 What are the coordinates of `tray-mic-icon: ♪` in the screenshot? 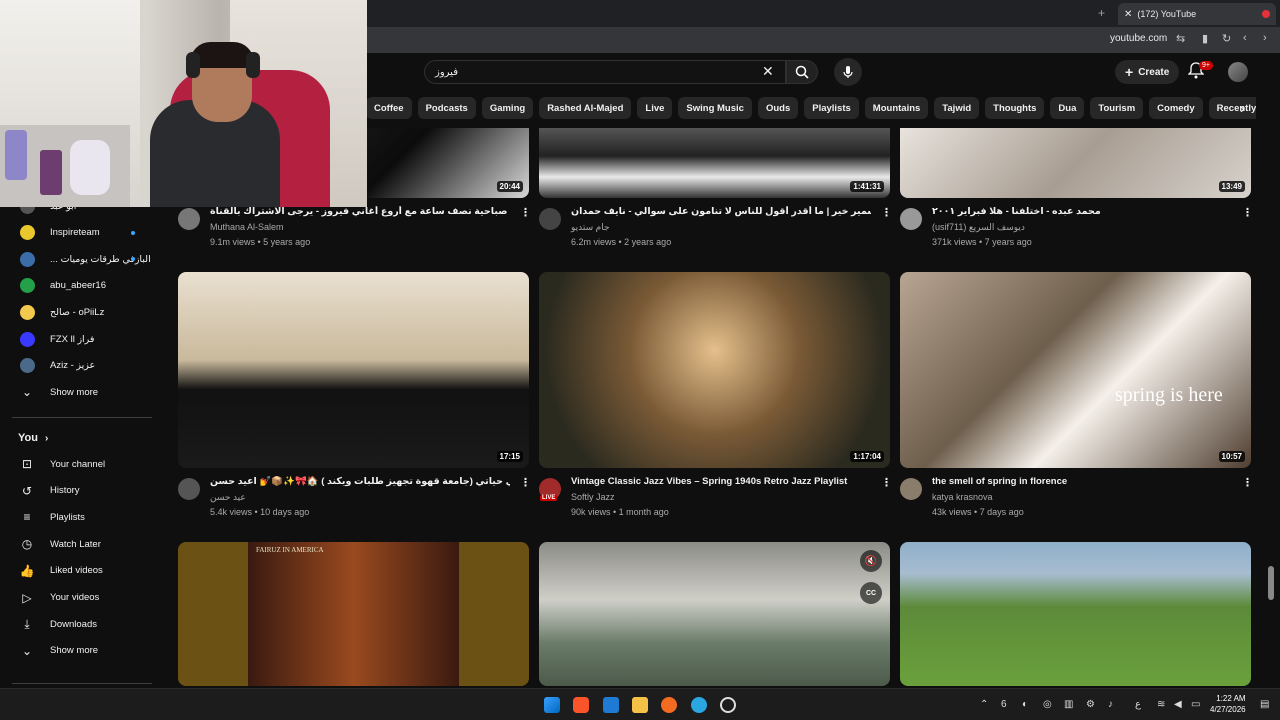 It's located at (1110, 704).